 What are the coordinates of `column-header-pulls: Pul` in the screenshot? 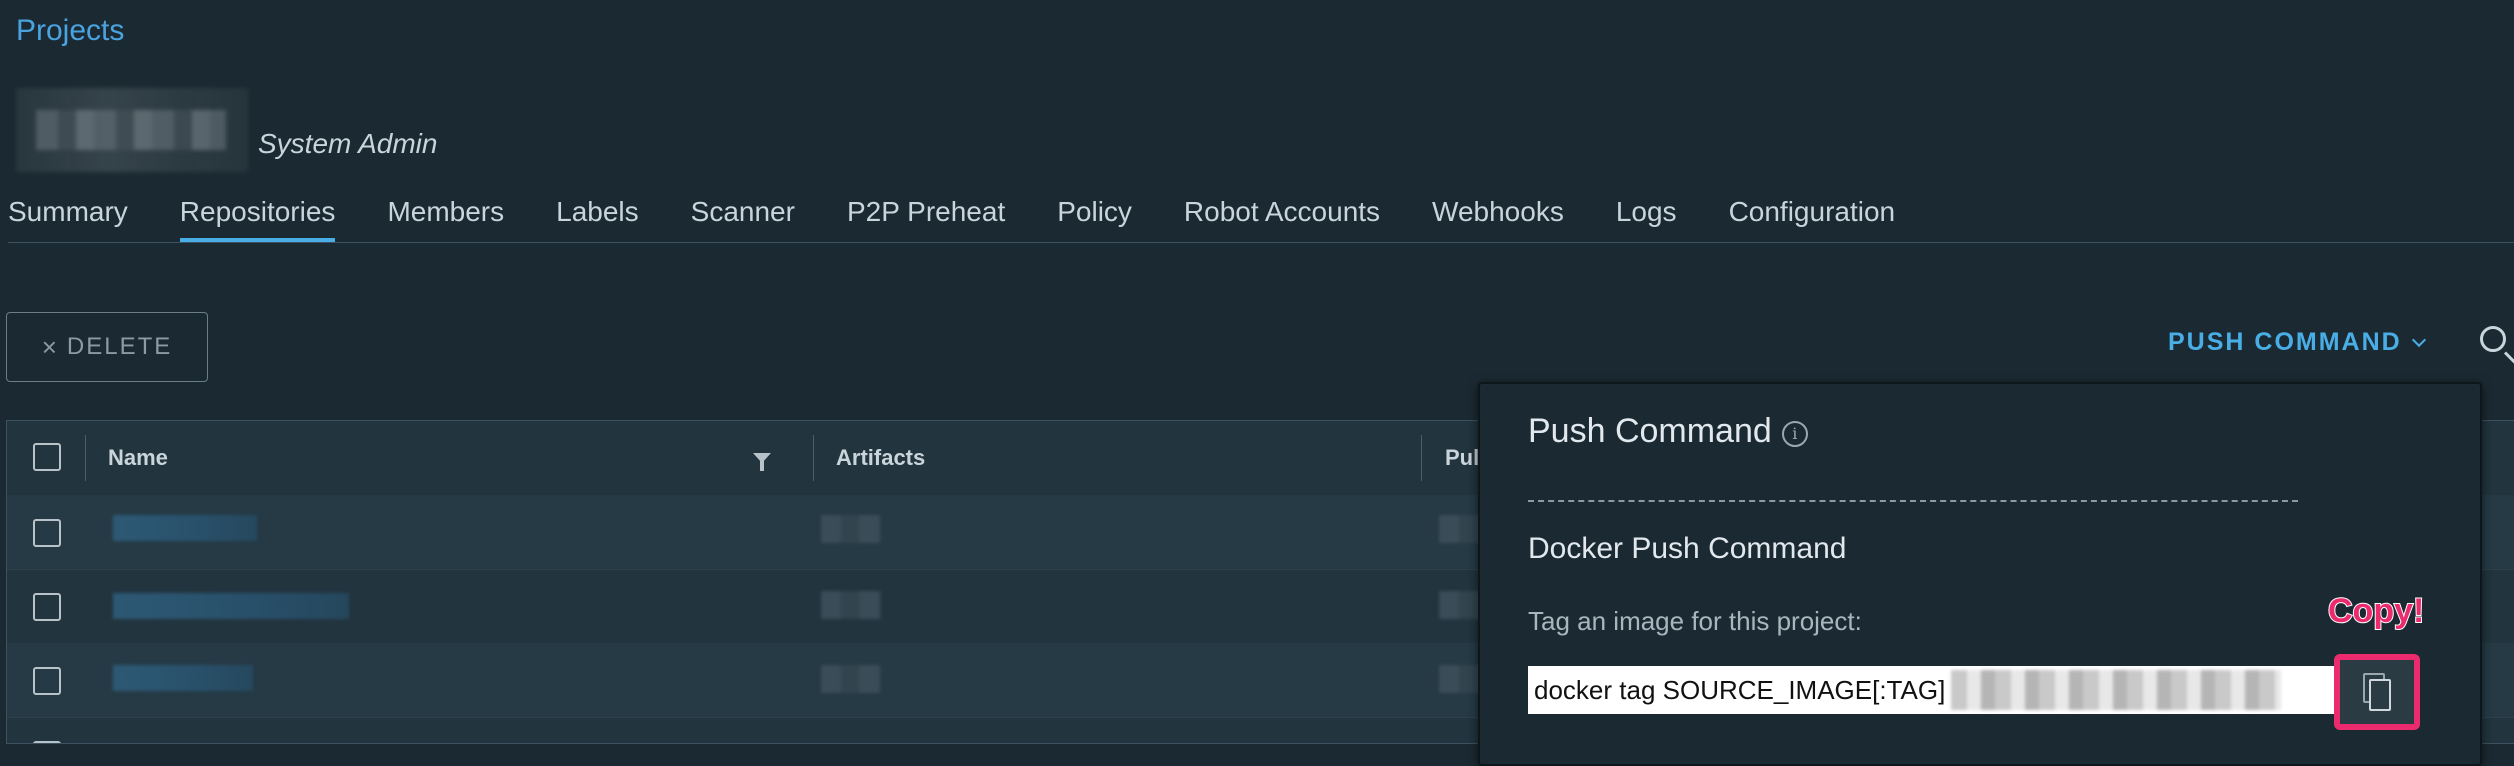 It's located at (1462, 458).